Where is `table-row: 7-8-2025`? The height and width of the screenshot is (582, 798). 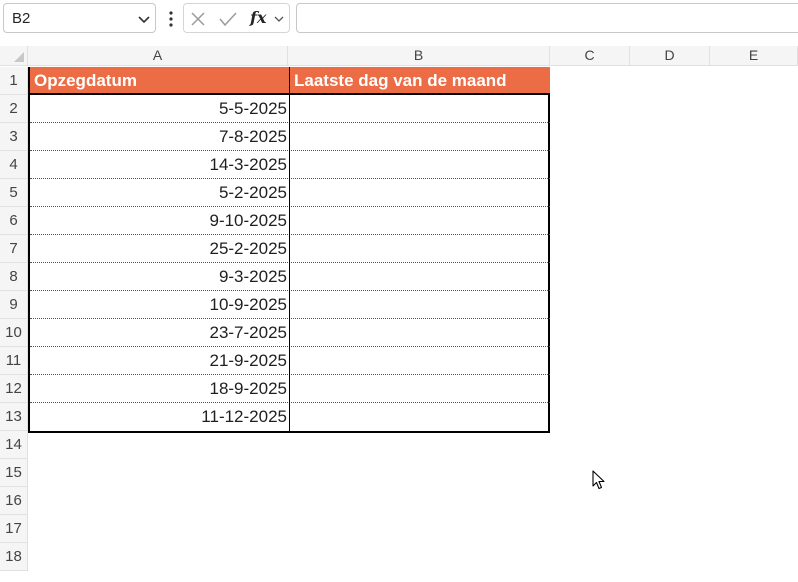
table-row: 7-8-2025 is located at coordinates (290, 137).